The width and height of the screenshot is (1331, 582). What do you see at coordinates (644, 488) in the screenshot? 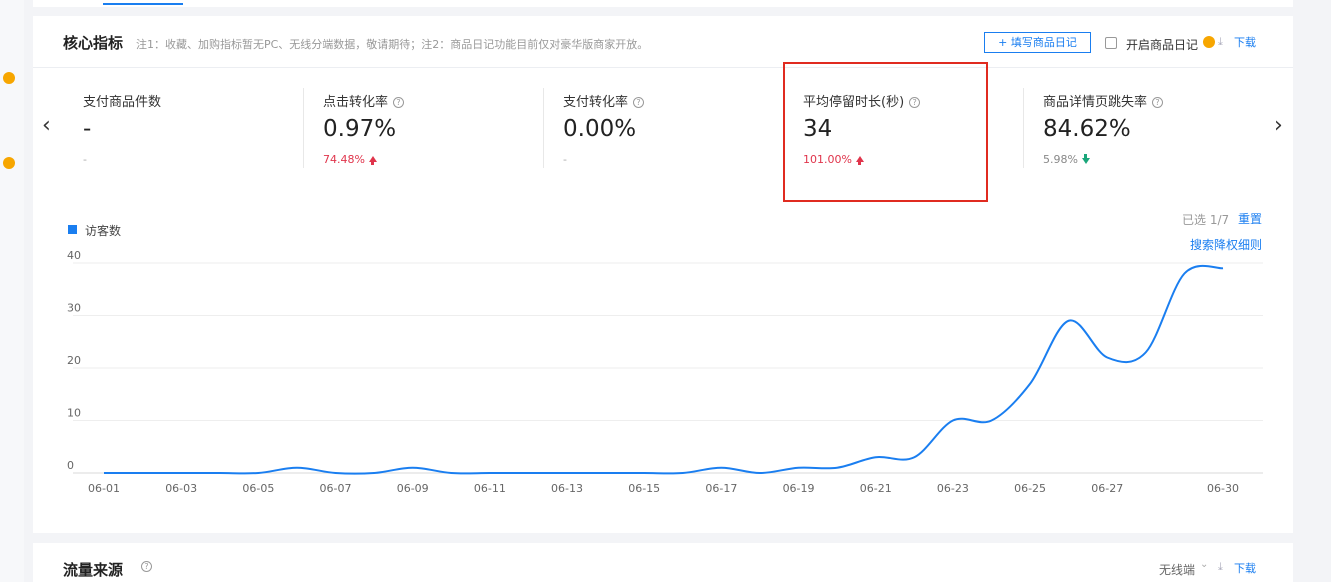
I see `x-tick-label: 06-15` at bounding box center [644, 488].